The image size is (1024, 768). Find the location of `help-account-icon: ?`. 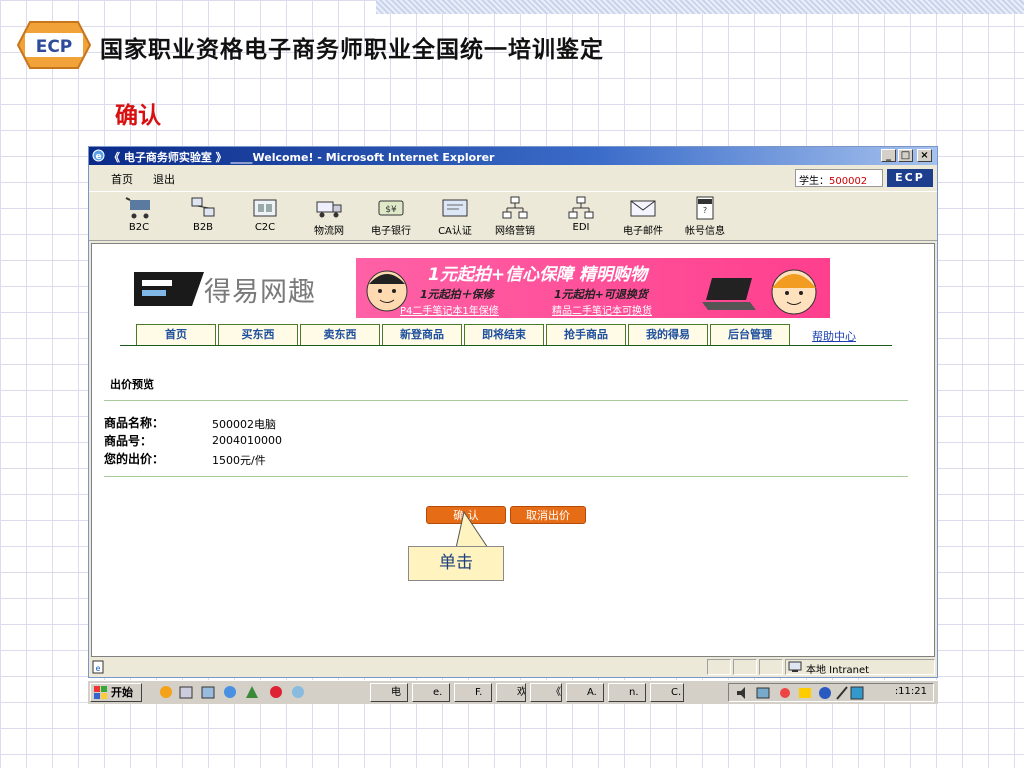

help-account-icon: ? is located at coordinates (705, 208).